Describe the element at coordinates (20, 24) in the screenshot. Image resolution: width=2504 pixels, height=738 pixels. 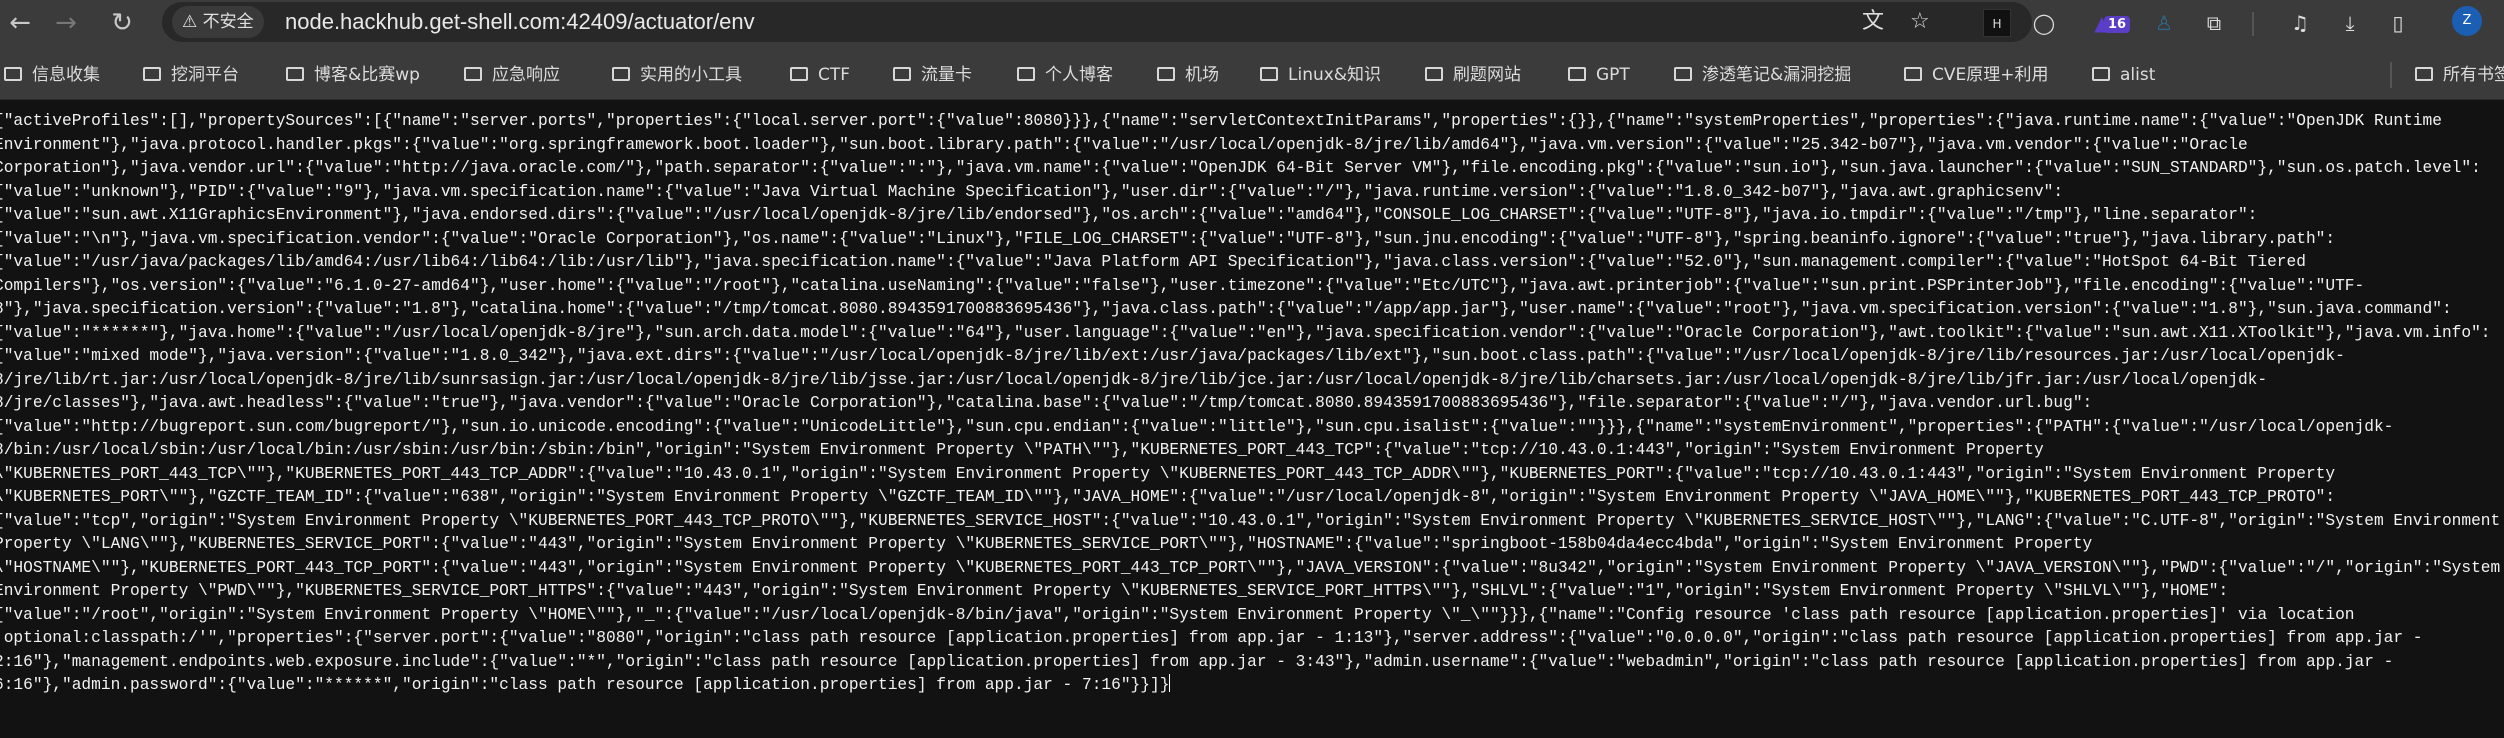
I see `back-icon: ←` at that location.